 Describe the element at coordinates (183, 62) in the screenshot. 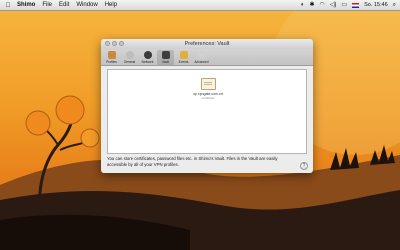

I see `tab-events-label: Events` at that location.